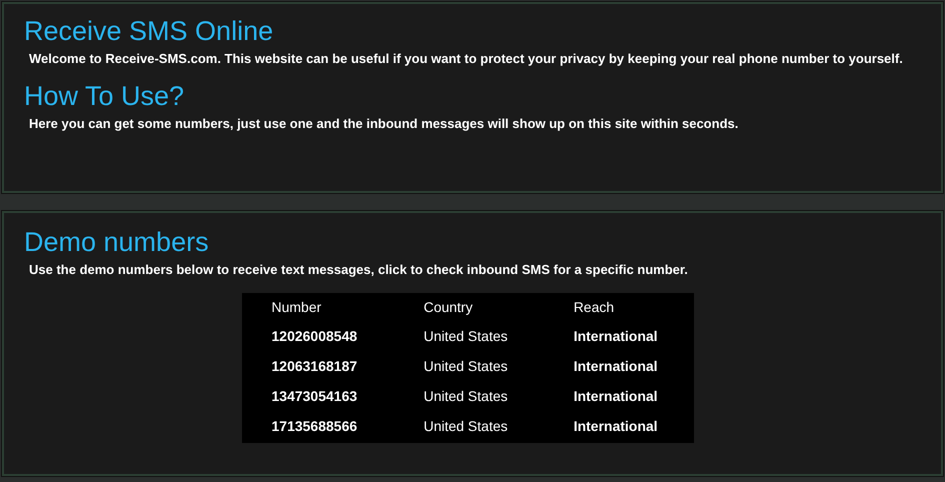 The height and width of the screenshot is (482, 945). I want to click on demo-text: Use the demo numbers below to receive text messages, click to check inbound SMS for a specific number., so click(359, 269).